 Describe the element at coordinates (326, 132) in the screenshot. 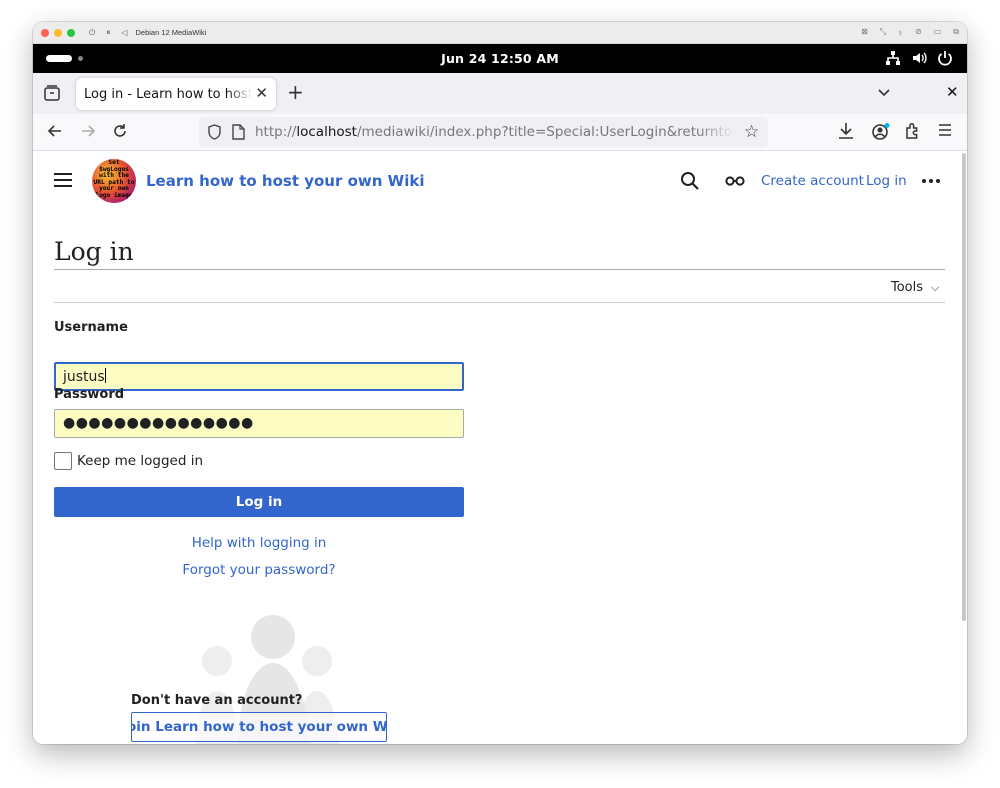

I see `url-host: localhost` at that location.